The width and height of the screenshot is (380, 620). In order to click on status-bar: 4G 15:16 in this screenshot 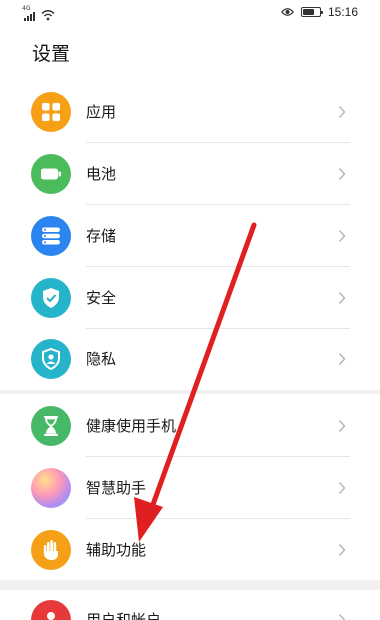, I will do `click(190, 13)`.